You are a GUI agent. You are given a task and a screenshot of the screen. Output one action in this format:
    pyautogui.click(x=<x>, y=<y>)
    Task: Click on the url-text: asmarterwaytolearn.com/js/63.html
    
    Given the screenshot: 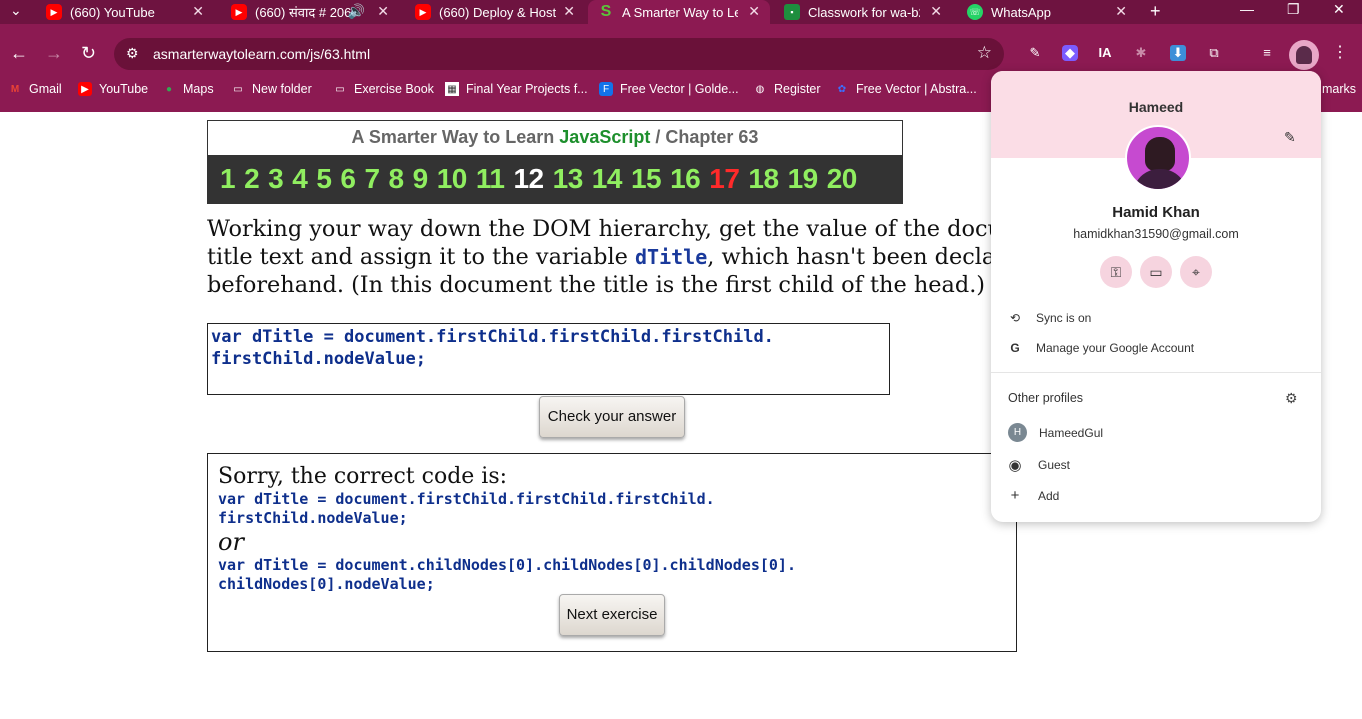 What is the action you would take?
    pyautogui.click(x=261, y=54)
    